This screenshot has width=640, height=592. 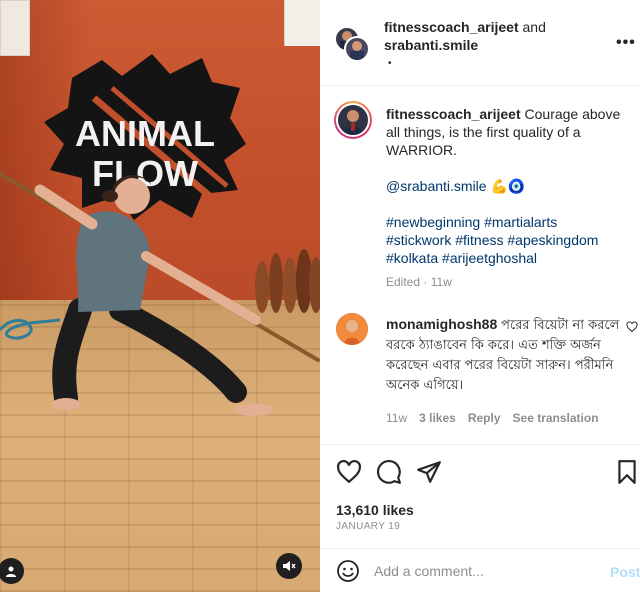 I want to click on person-icon, so click(x=11, y=571).